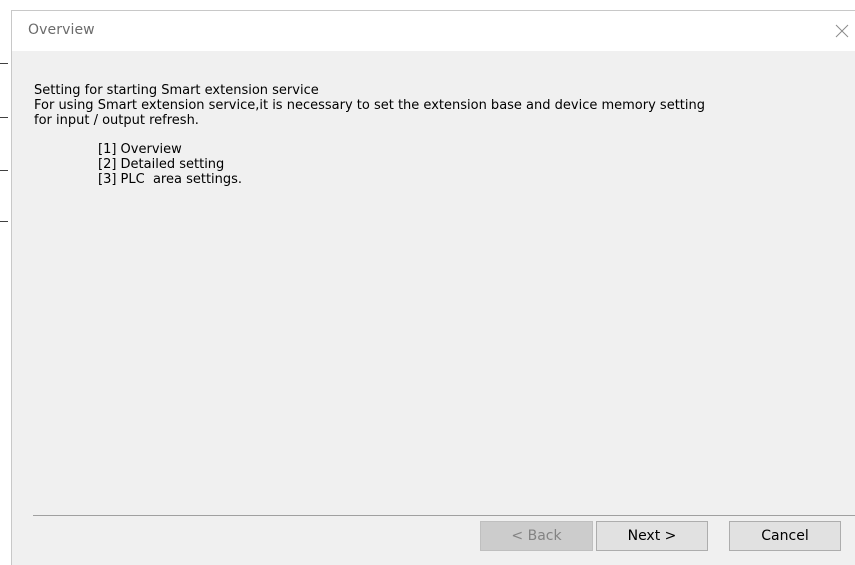  Describe the element at coordinates (170, 179) in the screenshot. I see `step-plc-area-settings: [3] PLC area settings.` at that location.